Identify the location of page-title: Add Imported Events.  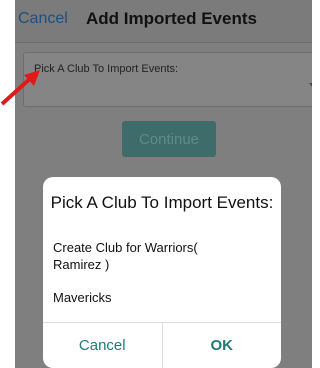
(171, 18).